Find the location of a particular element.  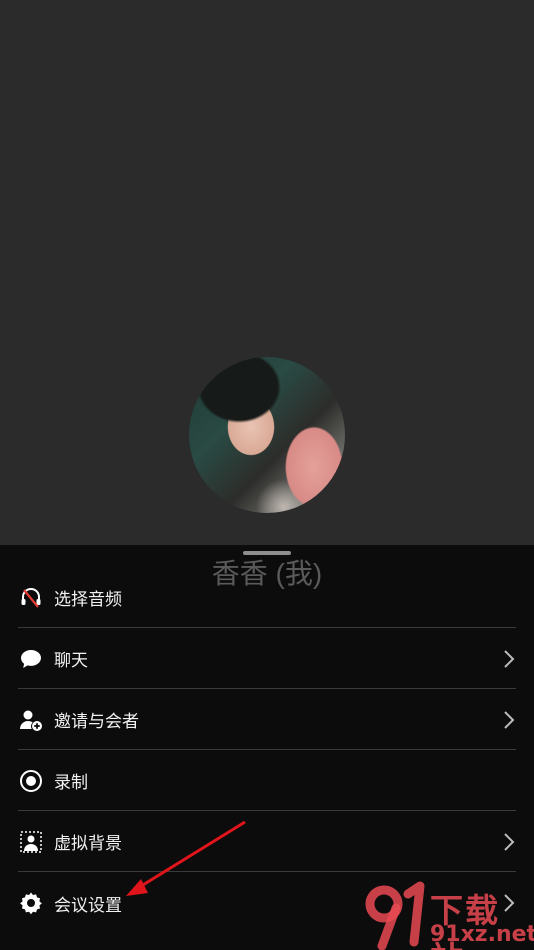

add-person-icon is located at coordinates (31, 720).